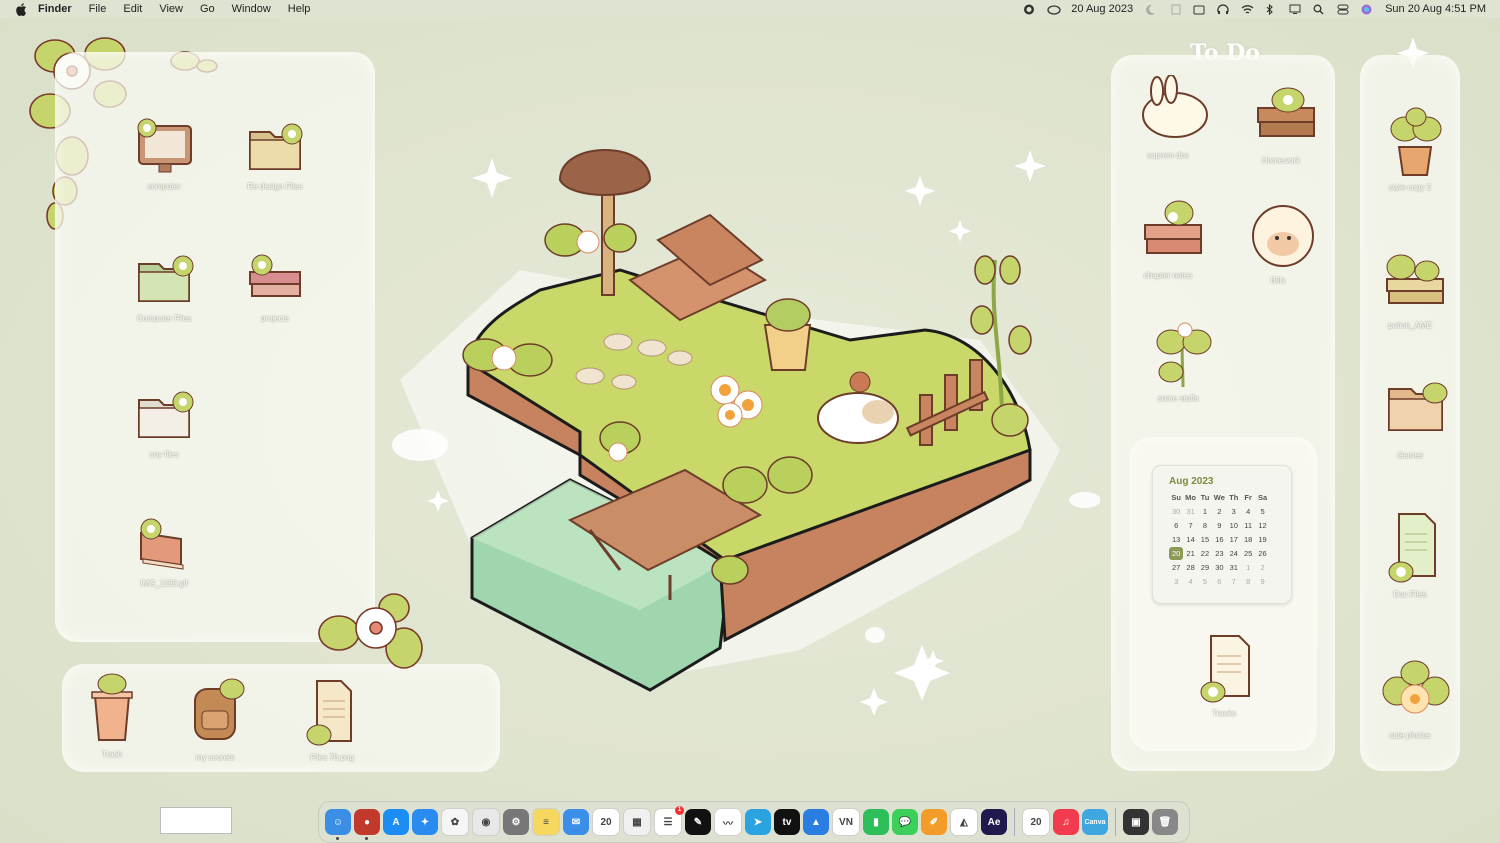  What do you see at coordinates (1234, 525) in the screenshot?
I see `calendar-day: 10` at bounding box center [1234, 525].